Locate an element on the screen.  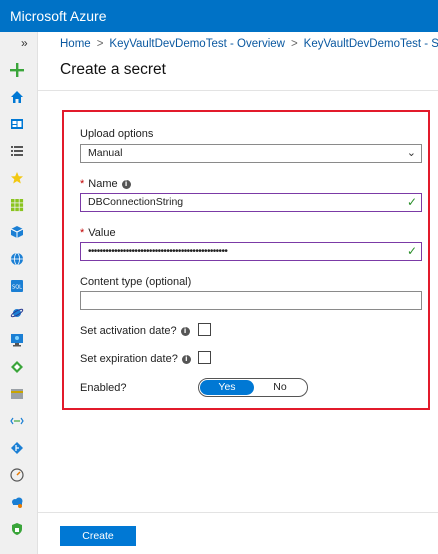
card-icon is located at coordinates (17, 394).